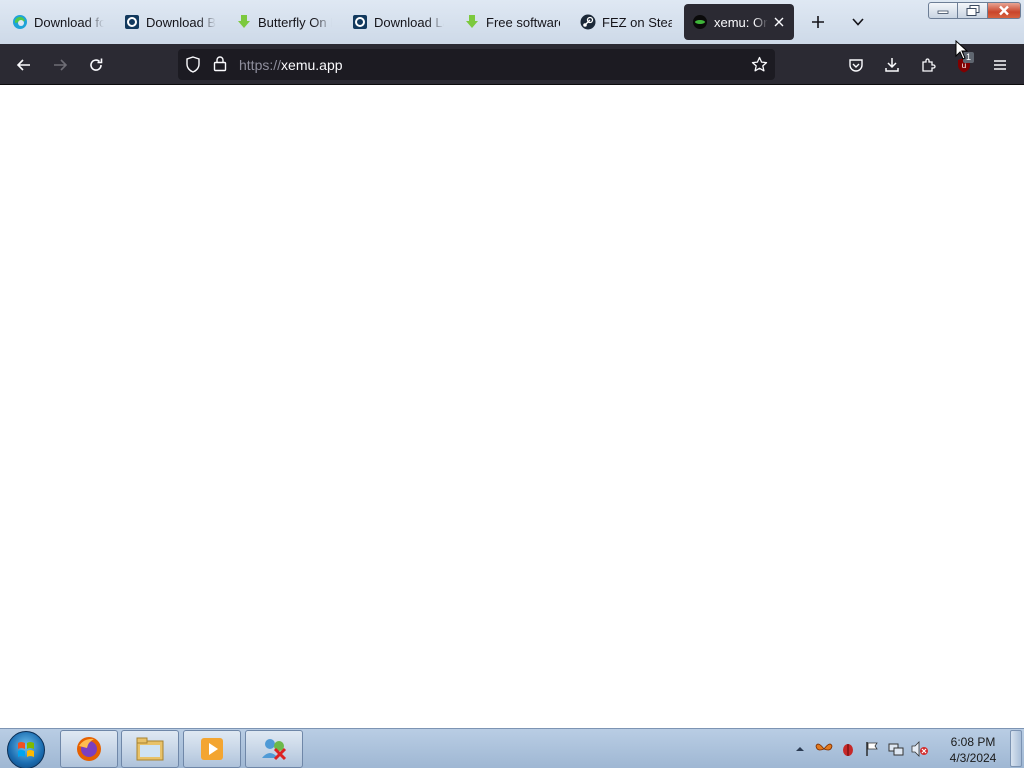 The height and width of the screenshot is (768, 1024). I want to click on bug-tray-icon, so click(848, 749).